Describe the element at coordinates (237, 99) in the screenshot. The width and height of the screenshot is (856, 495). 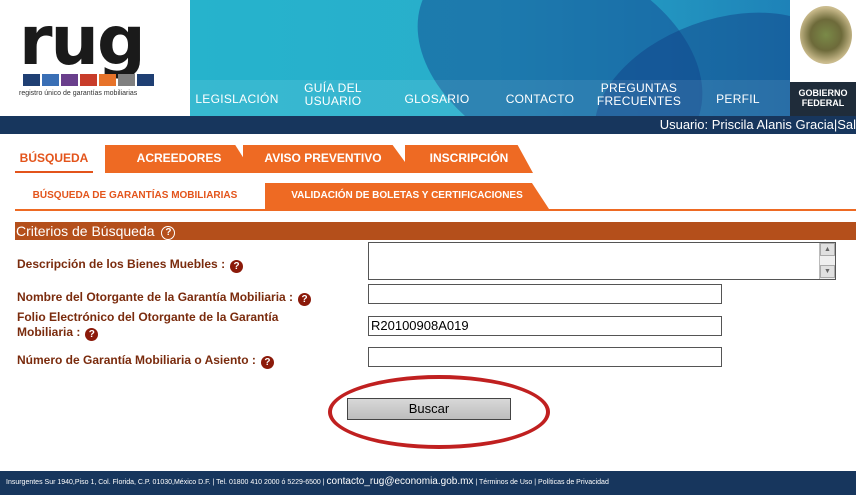
I see `menu-item-legislacion: LEGISLACIÓN` at that location.